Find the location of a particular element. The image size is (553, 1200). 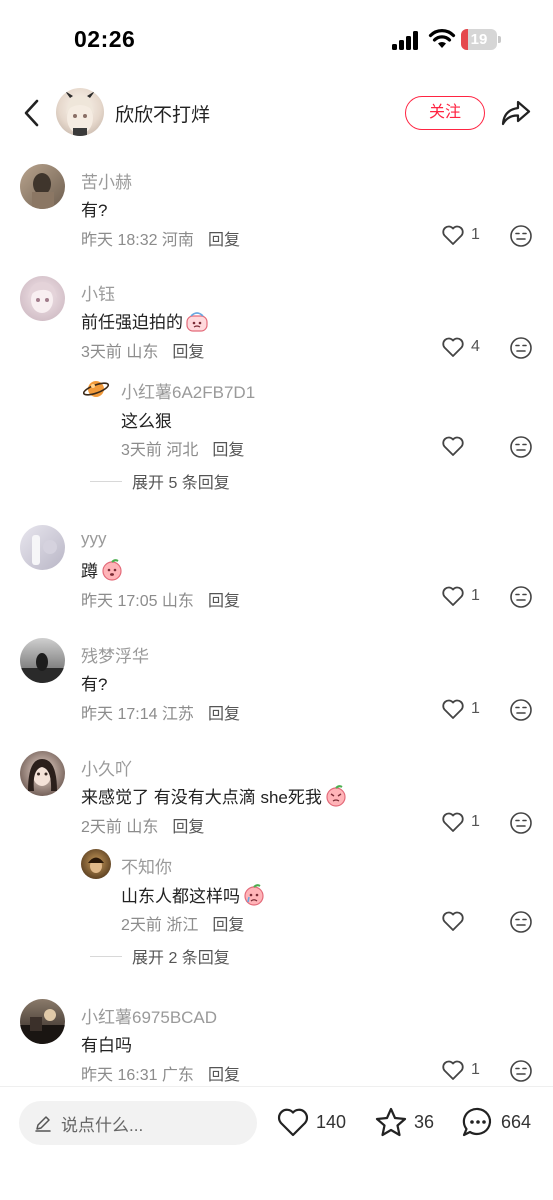

expand-replies-button: 展开 5 条回复 is located at coordinates (160, 481).